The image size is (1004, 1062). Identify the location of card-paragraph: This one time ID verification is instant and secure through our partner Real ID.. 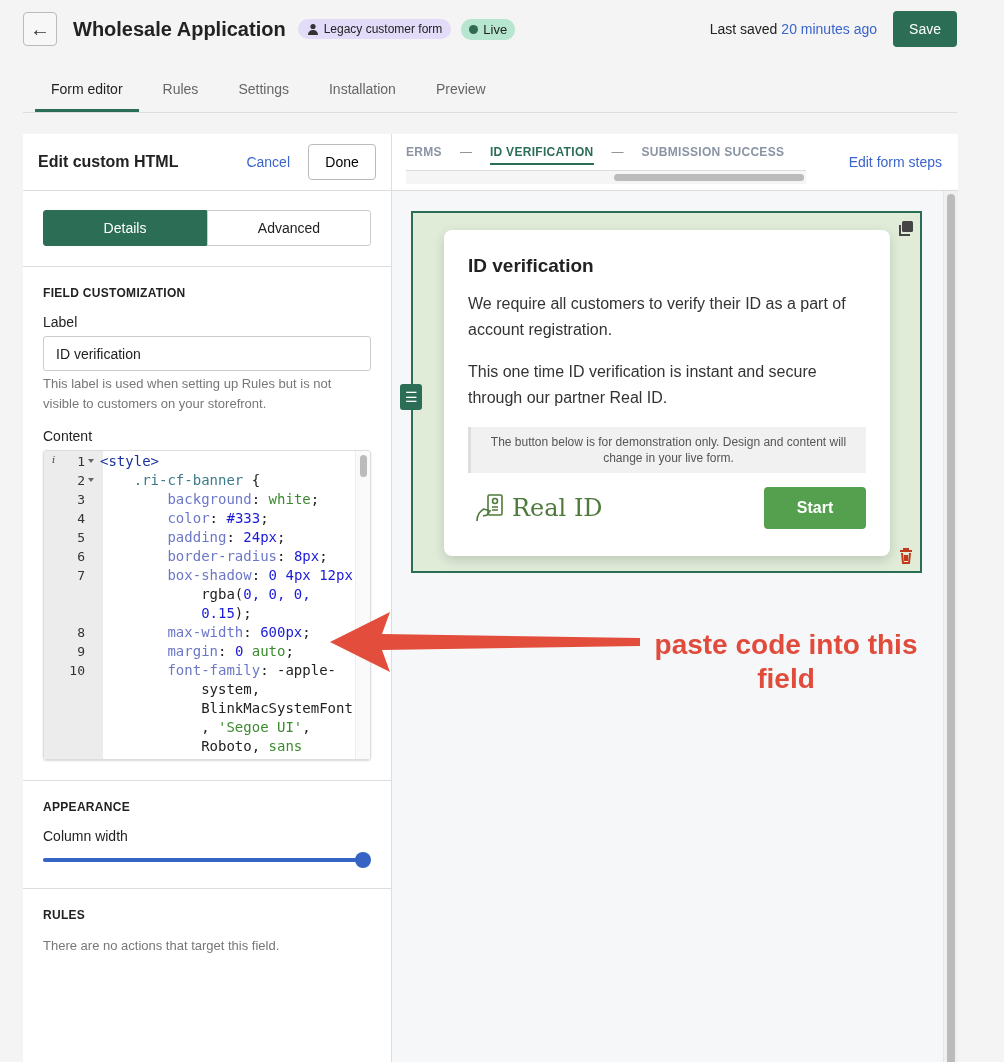
(643, 385).